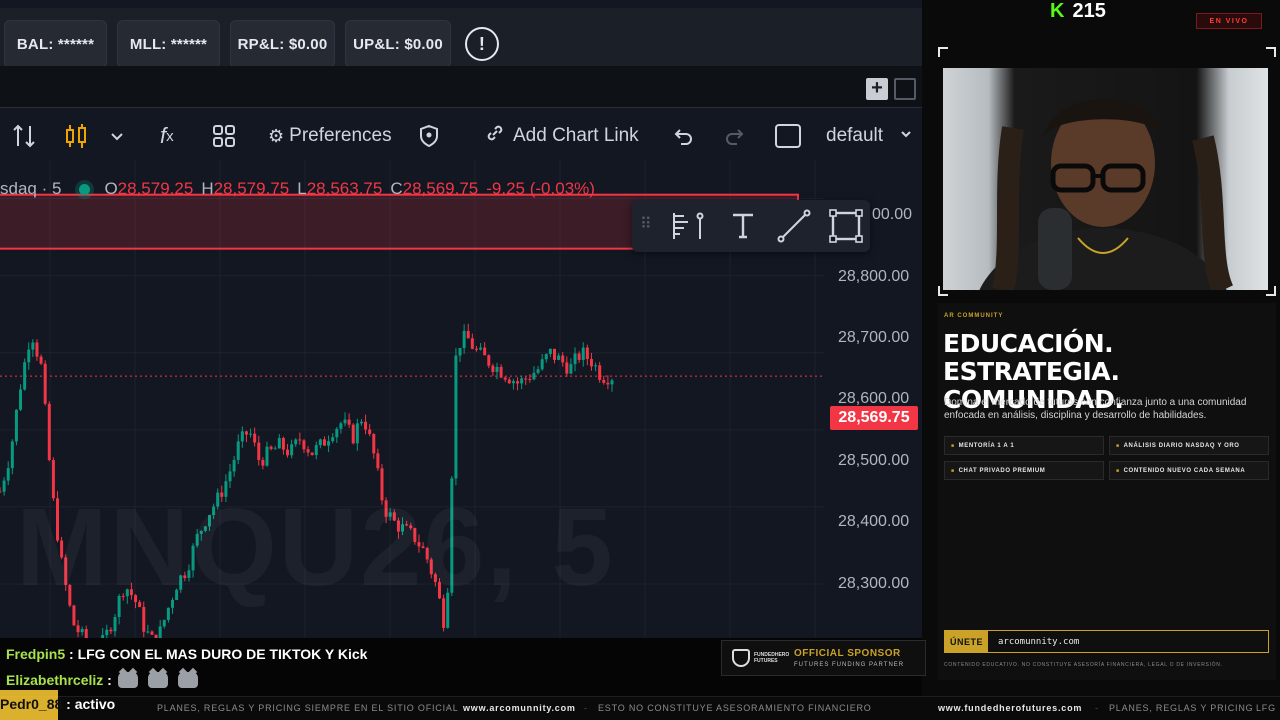 Image resolution: width=1280 pixels, height=720 pixels. What do you see at coordinates (282, 44) in the screenshot?
I see `realized-pnl-badge: RP&L: $0.00` at bounding box center [282, 44].